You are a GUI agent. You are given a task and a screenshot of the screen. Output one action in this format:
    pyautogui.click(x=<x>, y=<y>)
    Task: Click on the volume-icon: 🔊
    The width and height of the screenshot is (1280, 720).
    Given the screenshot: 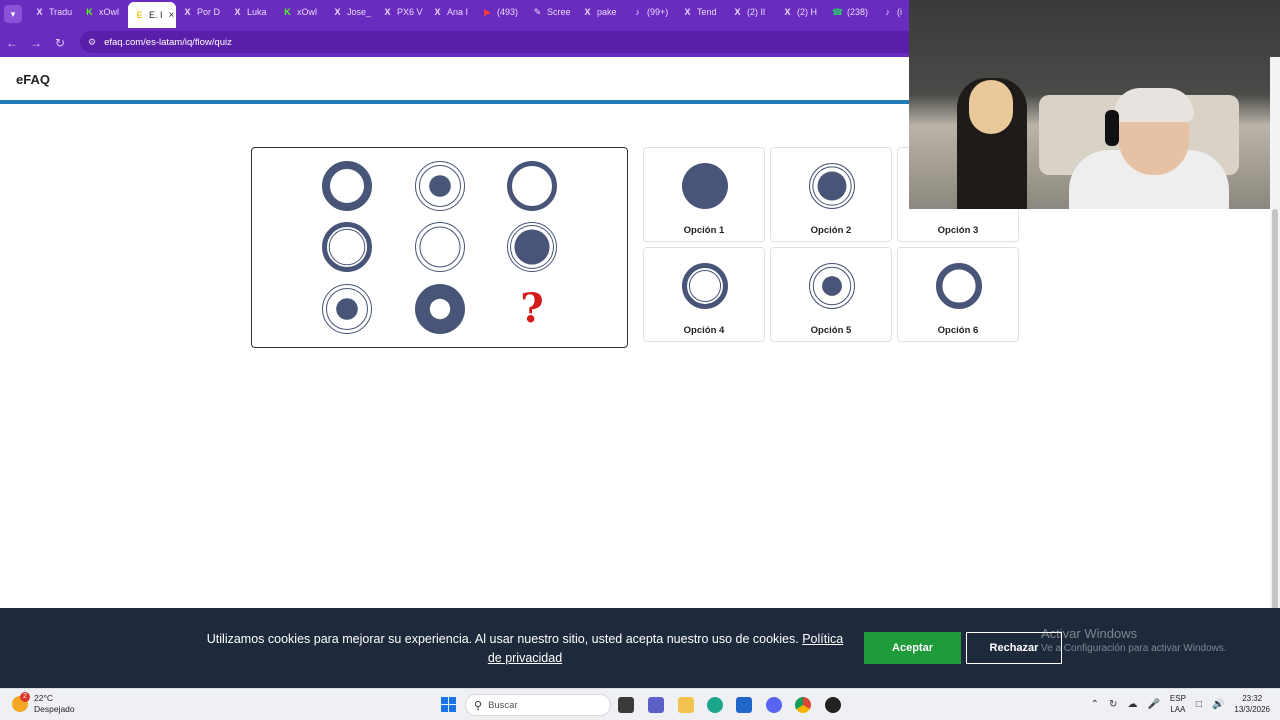 What is the action you would take?
    pyautogui.click(x=1218, y=704)
    